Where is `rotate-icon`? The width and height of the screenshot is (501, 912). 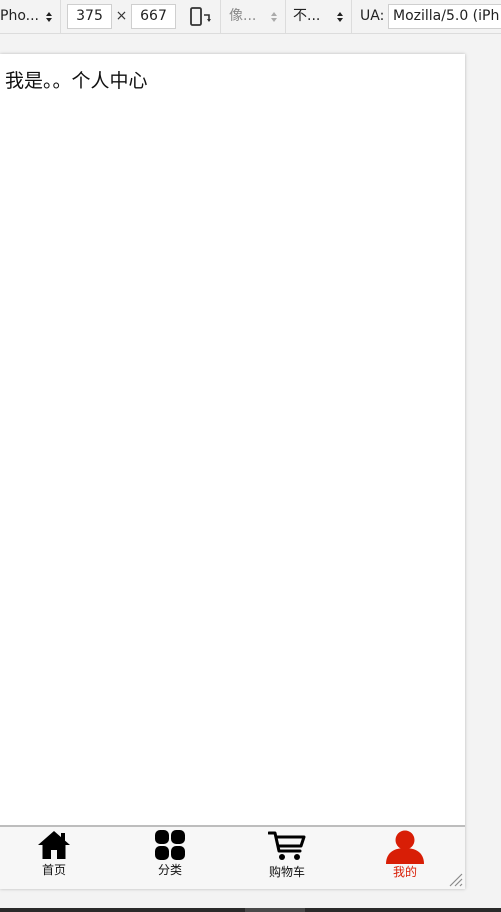 rotate-icon is located at coordinates (200, 17).